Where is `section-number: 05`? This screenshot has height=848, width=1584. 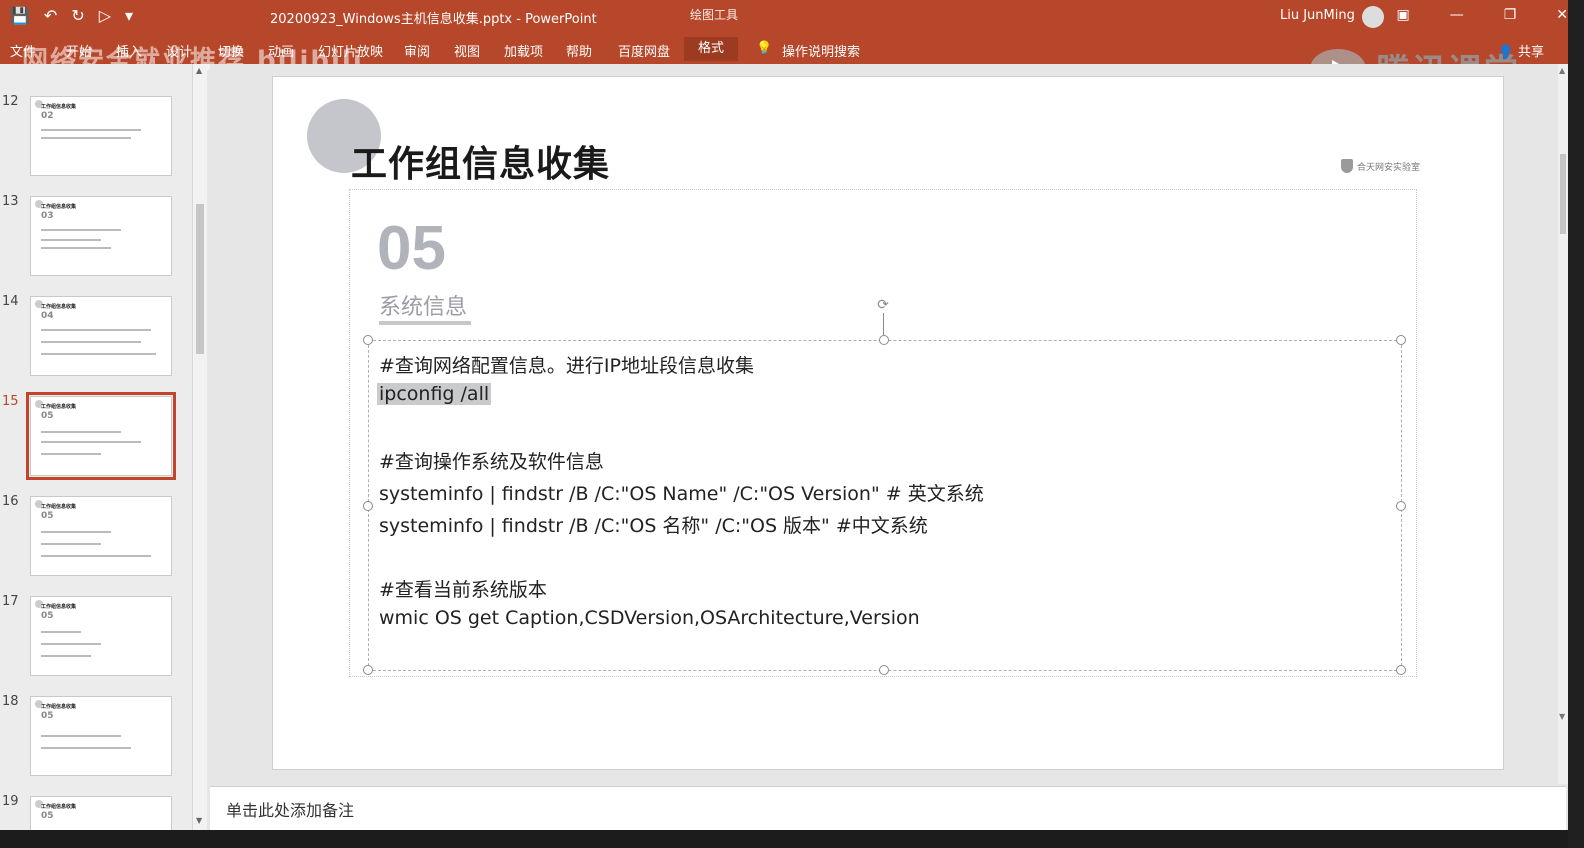 section-number: 05 is located at coordinates (411, 248).